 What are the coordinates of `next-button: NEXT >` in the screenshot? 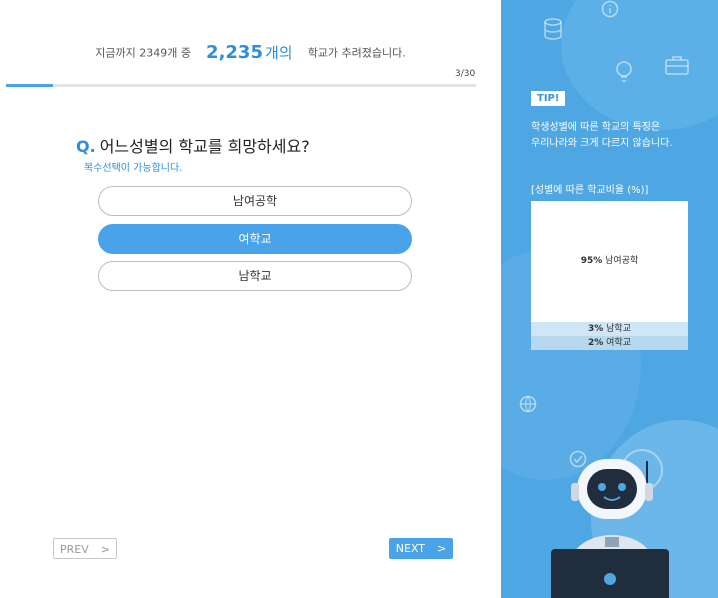 It's located at (421, 548).